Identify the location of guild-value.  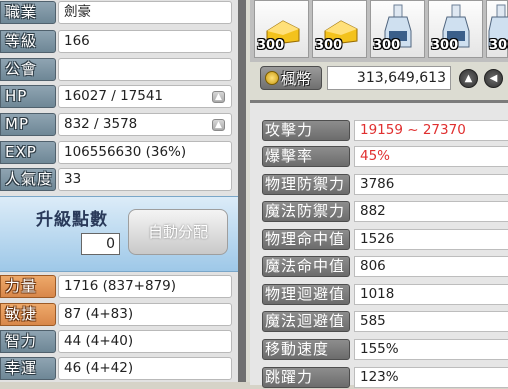
(145, 69).